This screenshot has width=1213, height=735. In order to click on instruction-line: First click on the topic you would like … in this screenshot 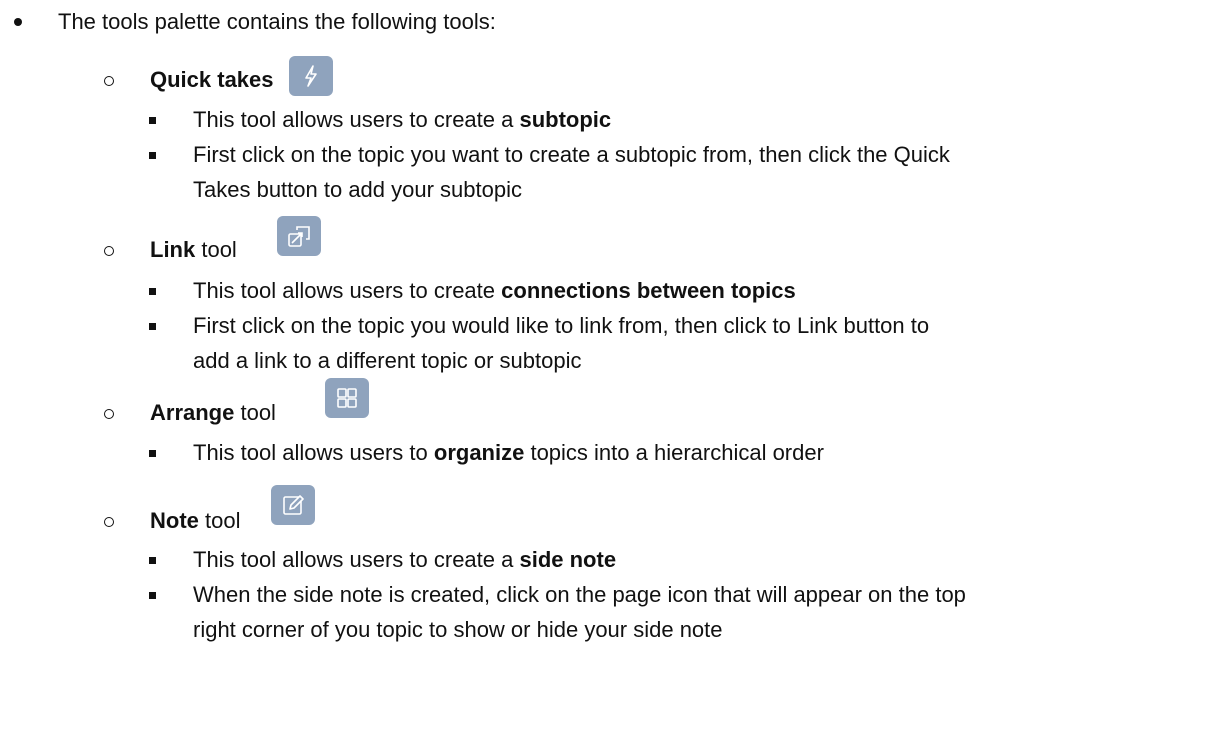, I will do `click(561, 325)`.